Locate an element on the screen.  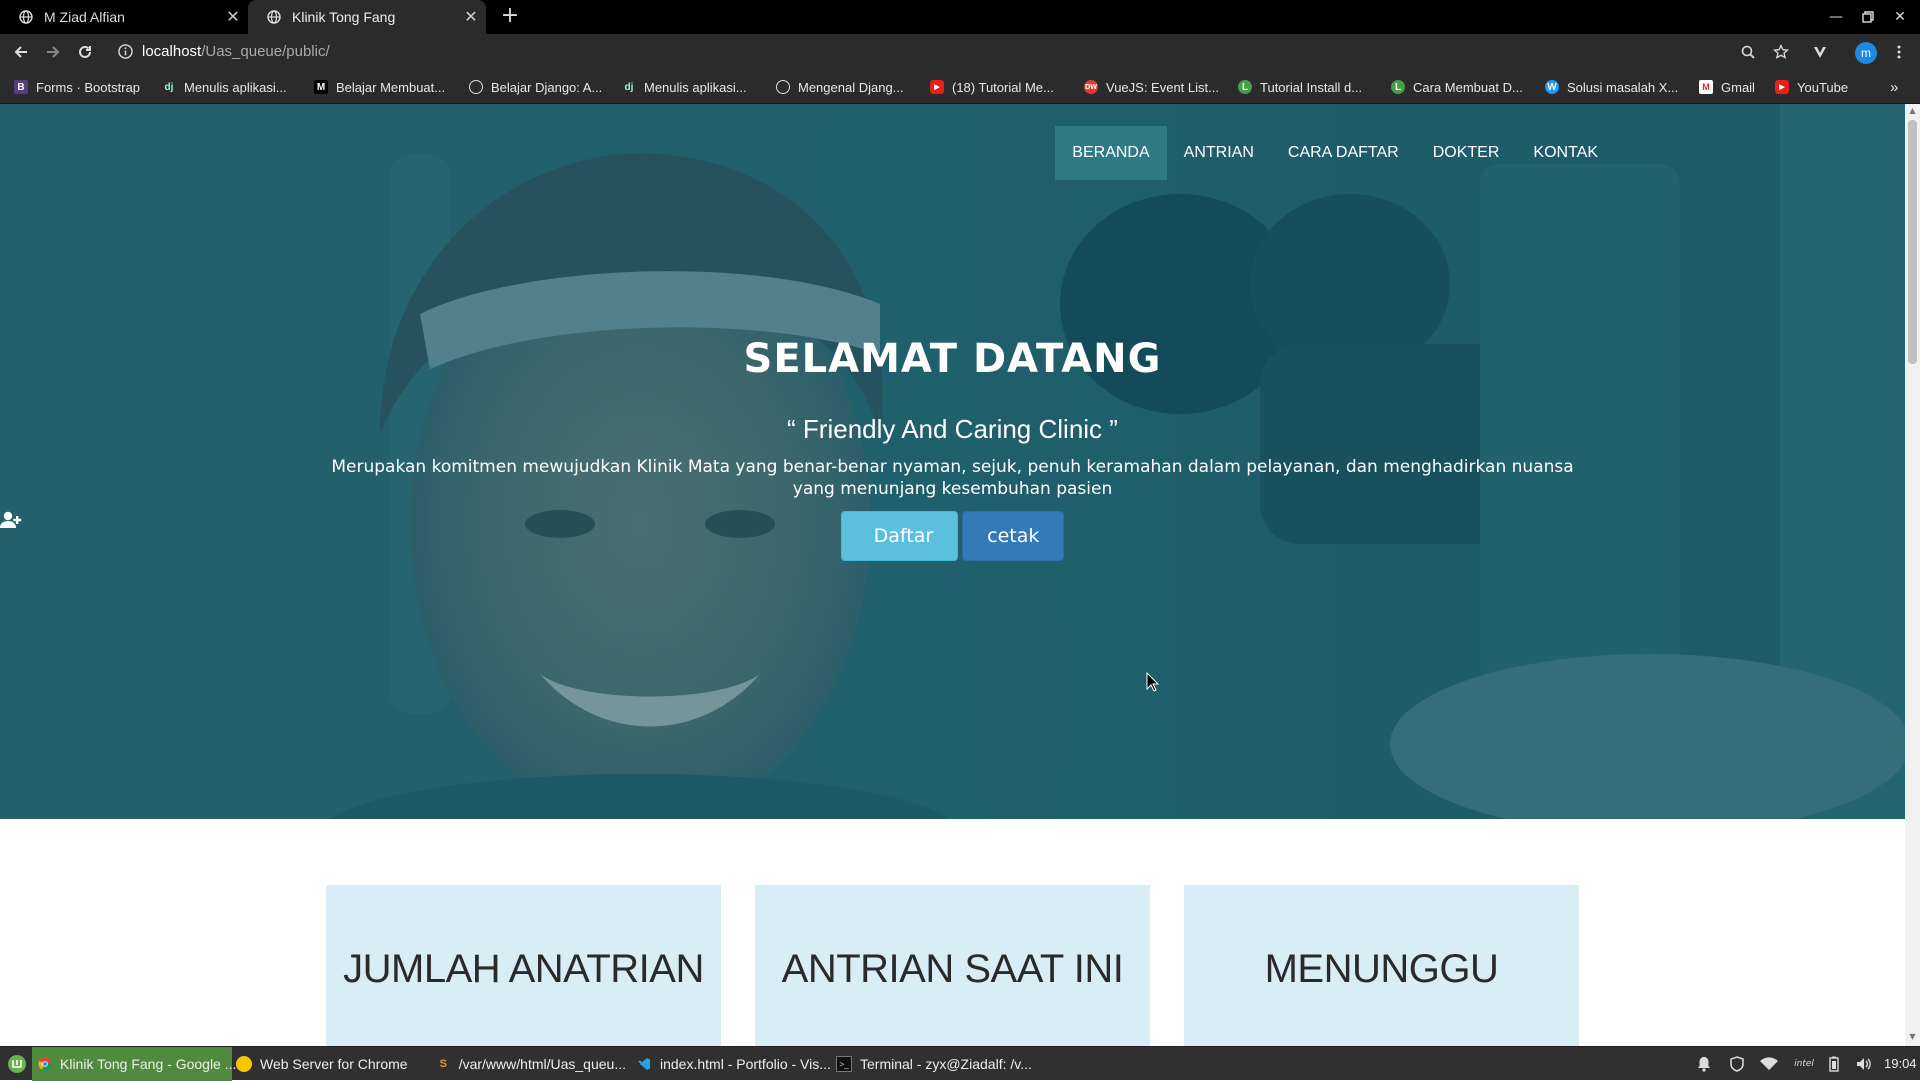
start-menu-button is located at coordinates (17, 1064).